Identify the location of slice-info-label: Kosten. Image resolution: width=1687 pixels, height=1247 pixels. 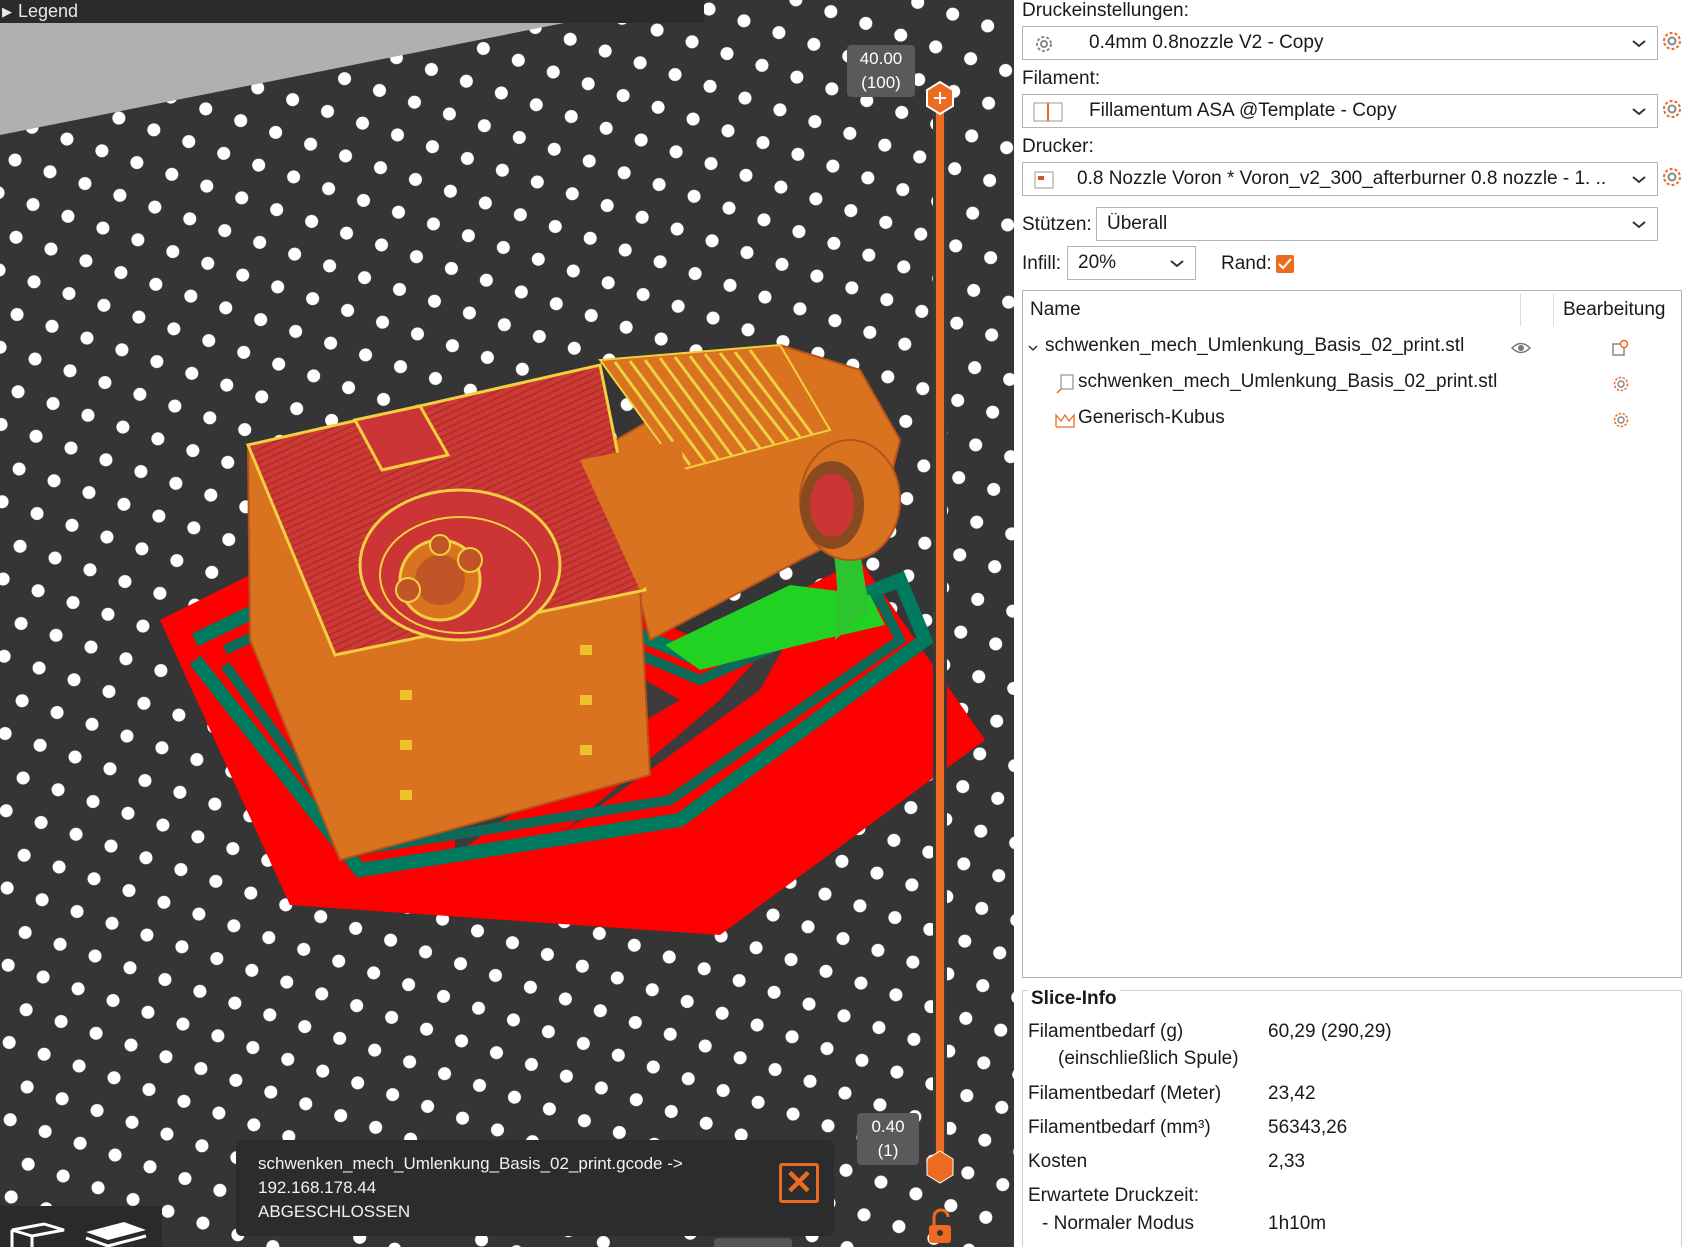
(1058, 1161).